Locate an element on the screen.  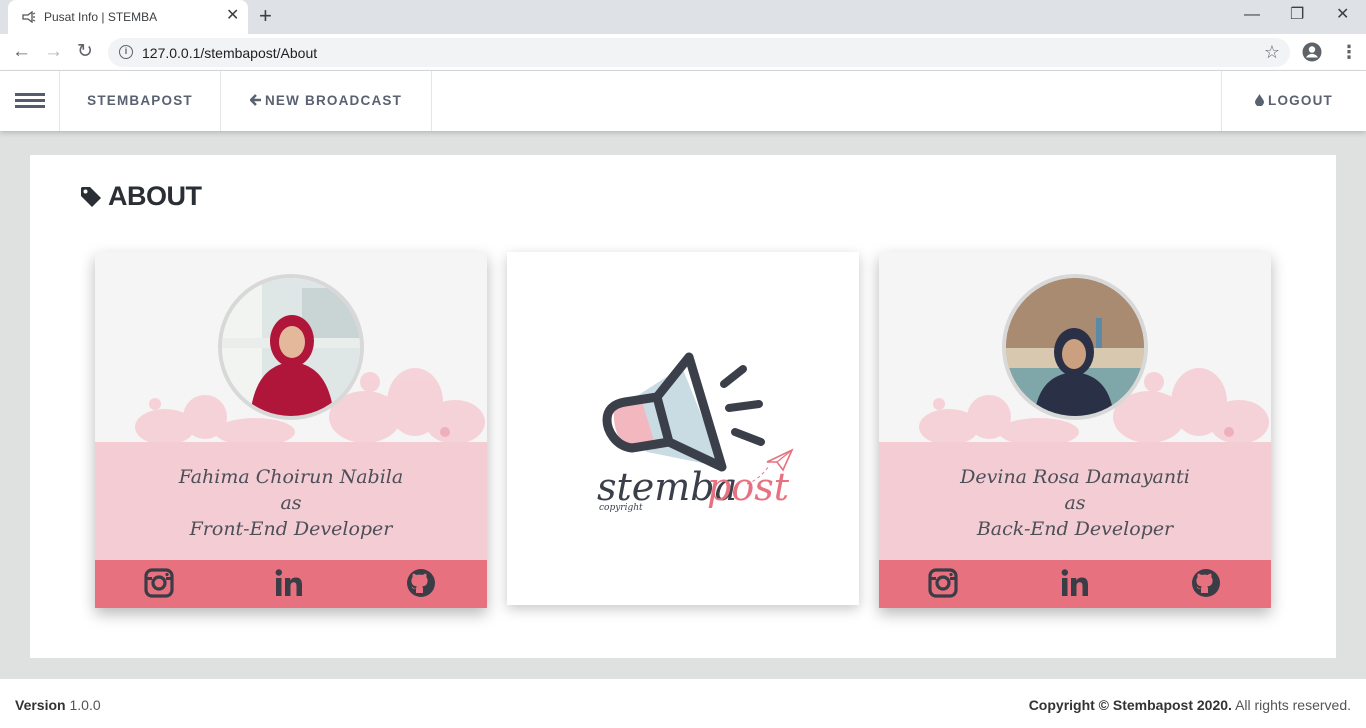
logo-word-post: post is located at coordinates (748, 487).